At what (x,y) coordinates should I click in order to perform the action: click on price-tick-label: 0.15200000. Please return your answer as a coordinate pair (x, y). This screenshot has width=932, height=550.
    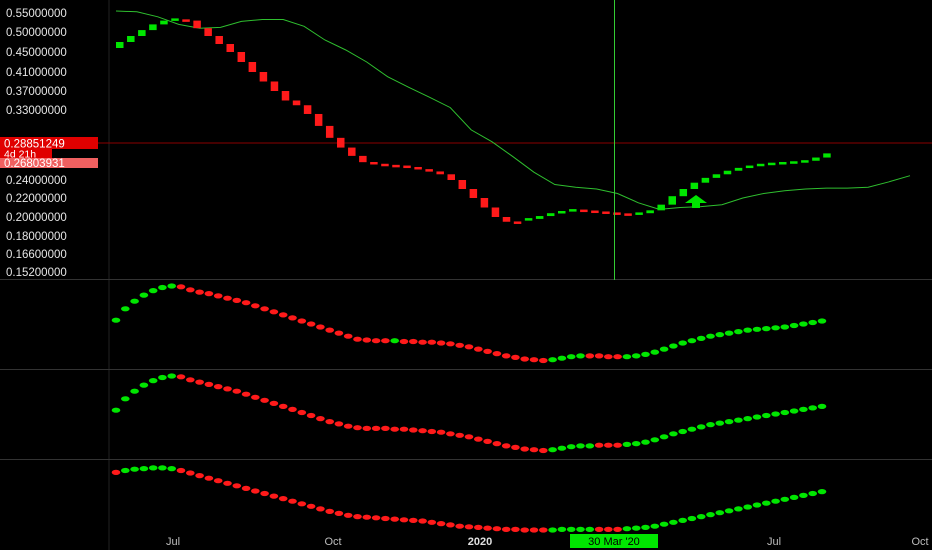
    Looking at the image, I should click on (36, 273).